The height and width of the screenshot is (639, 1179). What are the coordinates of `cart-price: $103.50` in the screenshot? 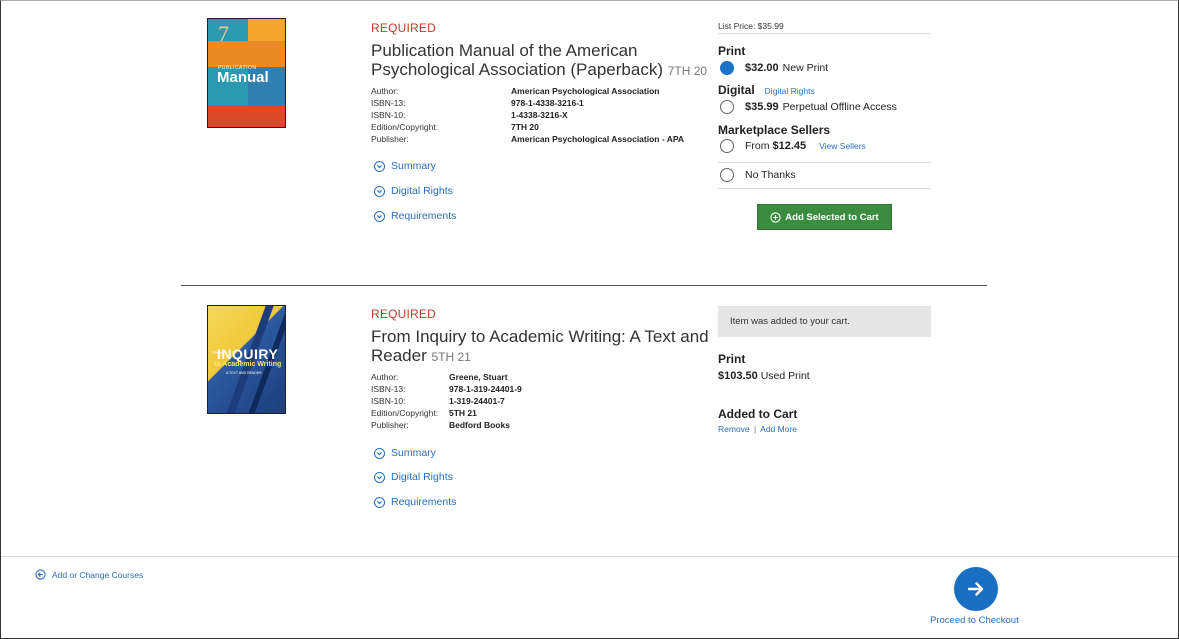 It's located at (738, 376).